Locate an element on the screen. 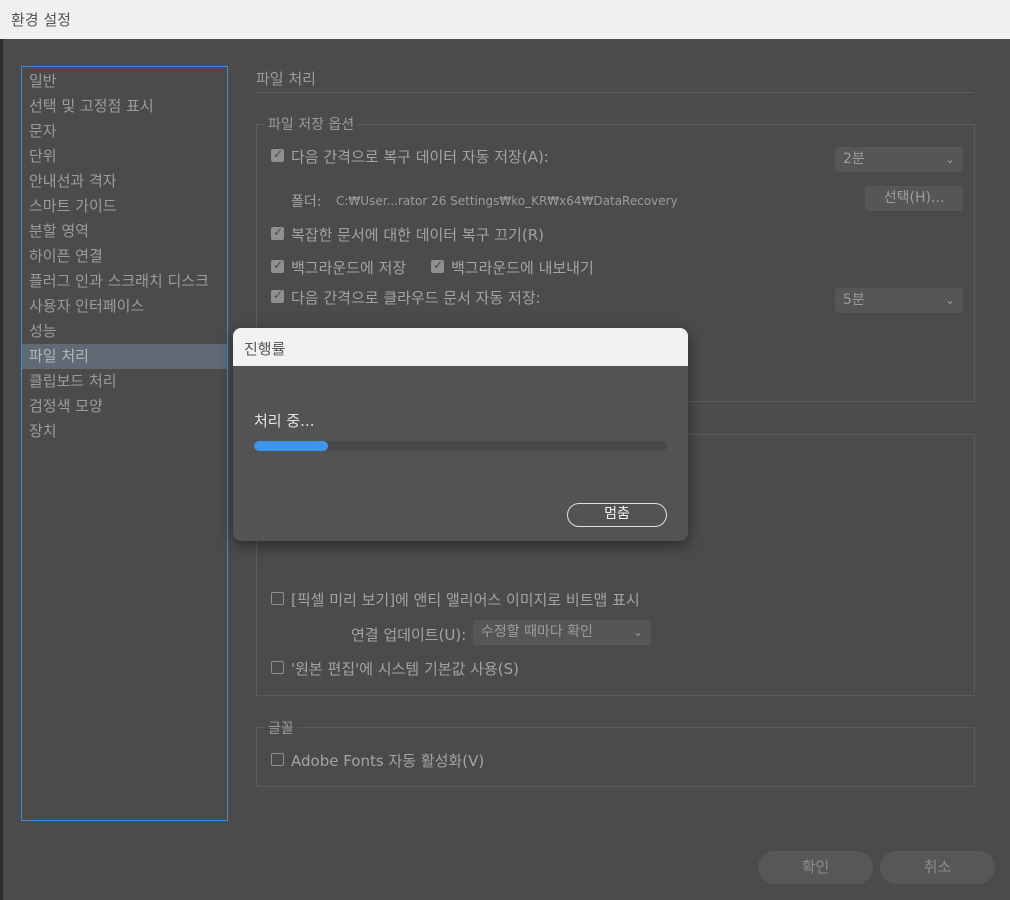  bg-export-label: 백그라운드에 내보내기 is located at coordinates (522, 268).